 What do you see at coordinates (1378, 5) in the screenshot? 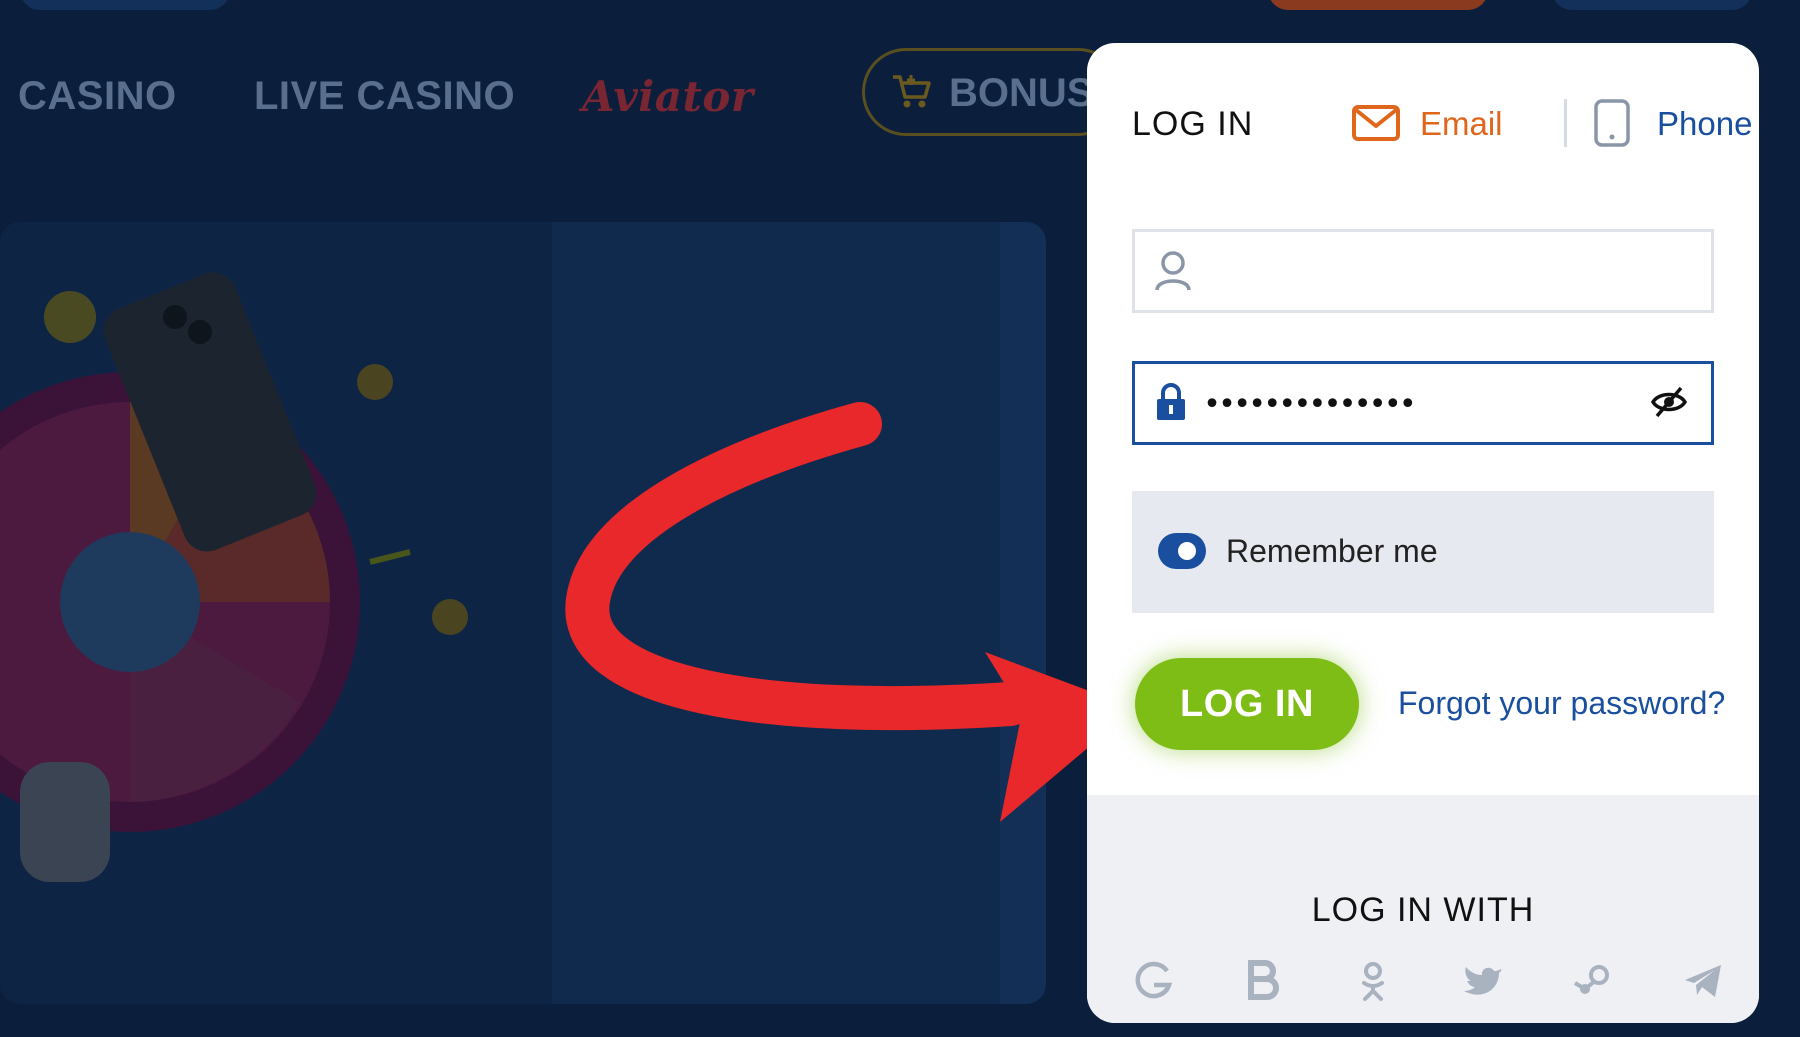
I see `top-register-button` at bounding box center [1378, 5].